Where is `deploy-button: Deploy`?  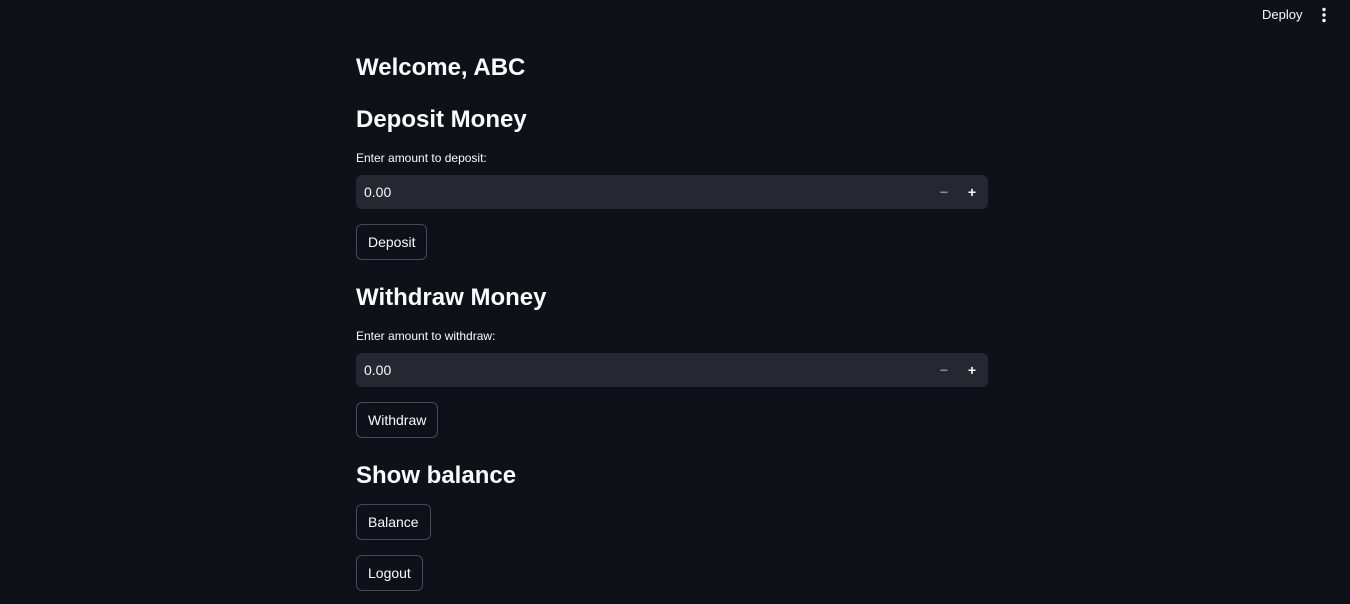
deploy-button: Deploy is located at coordinates (1282, 15).